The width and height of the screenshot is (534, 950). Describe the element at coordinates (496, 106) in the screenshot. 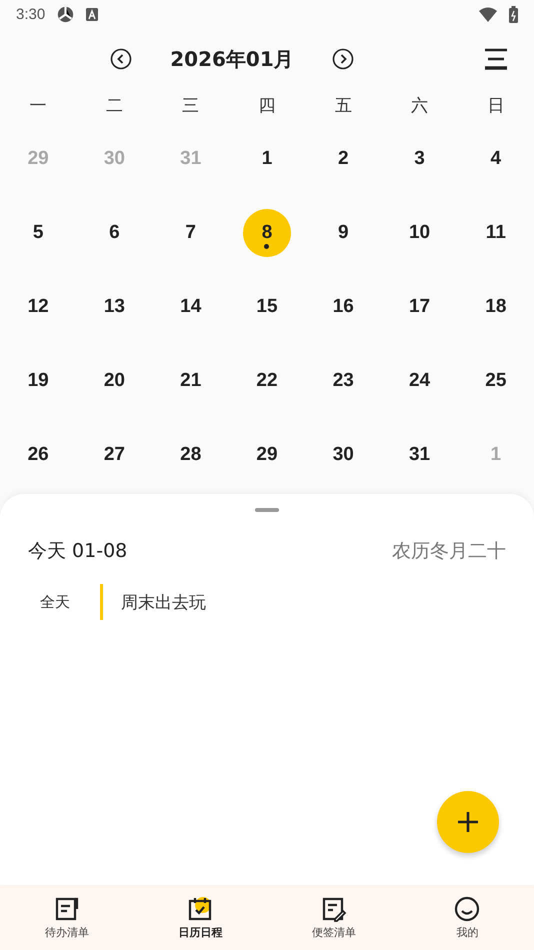

I see `weekday-label: 日` at that location.